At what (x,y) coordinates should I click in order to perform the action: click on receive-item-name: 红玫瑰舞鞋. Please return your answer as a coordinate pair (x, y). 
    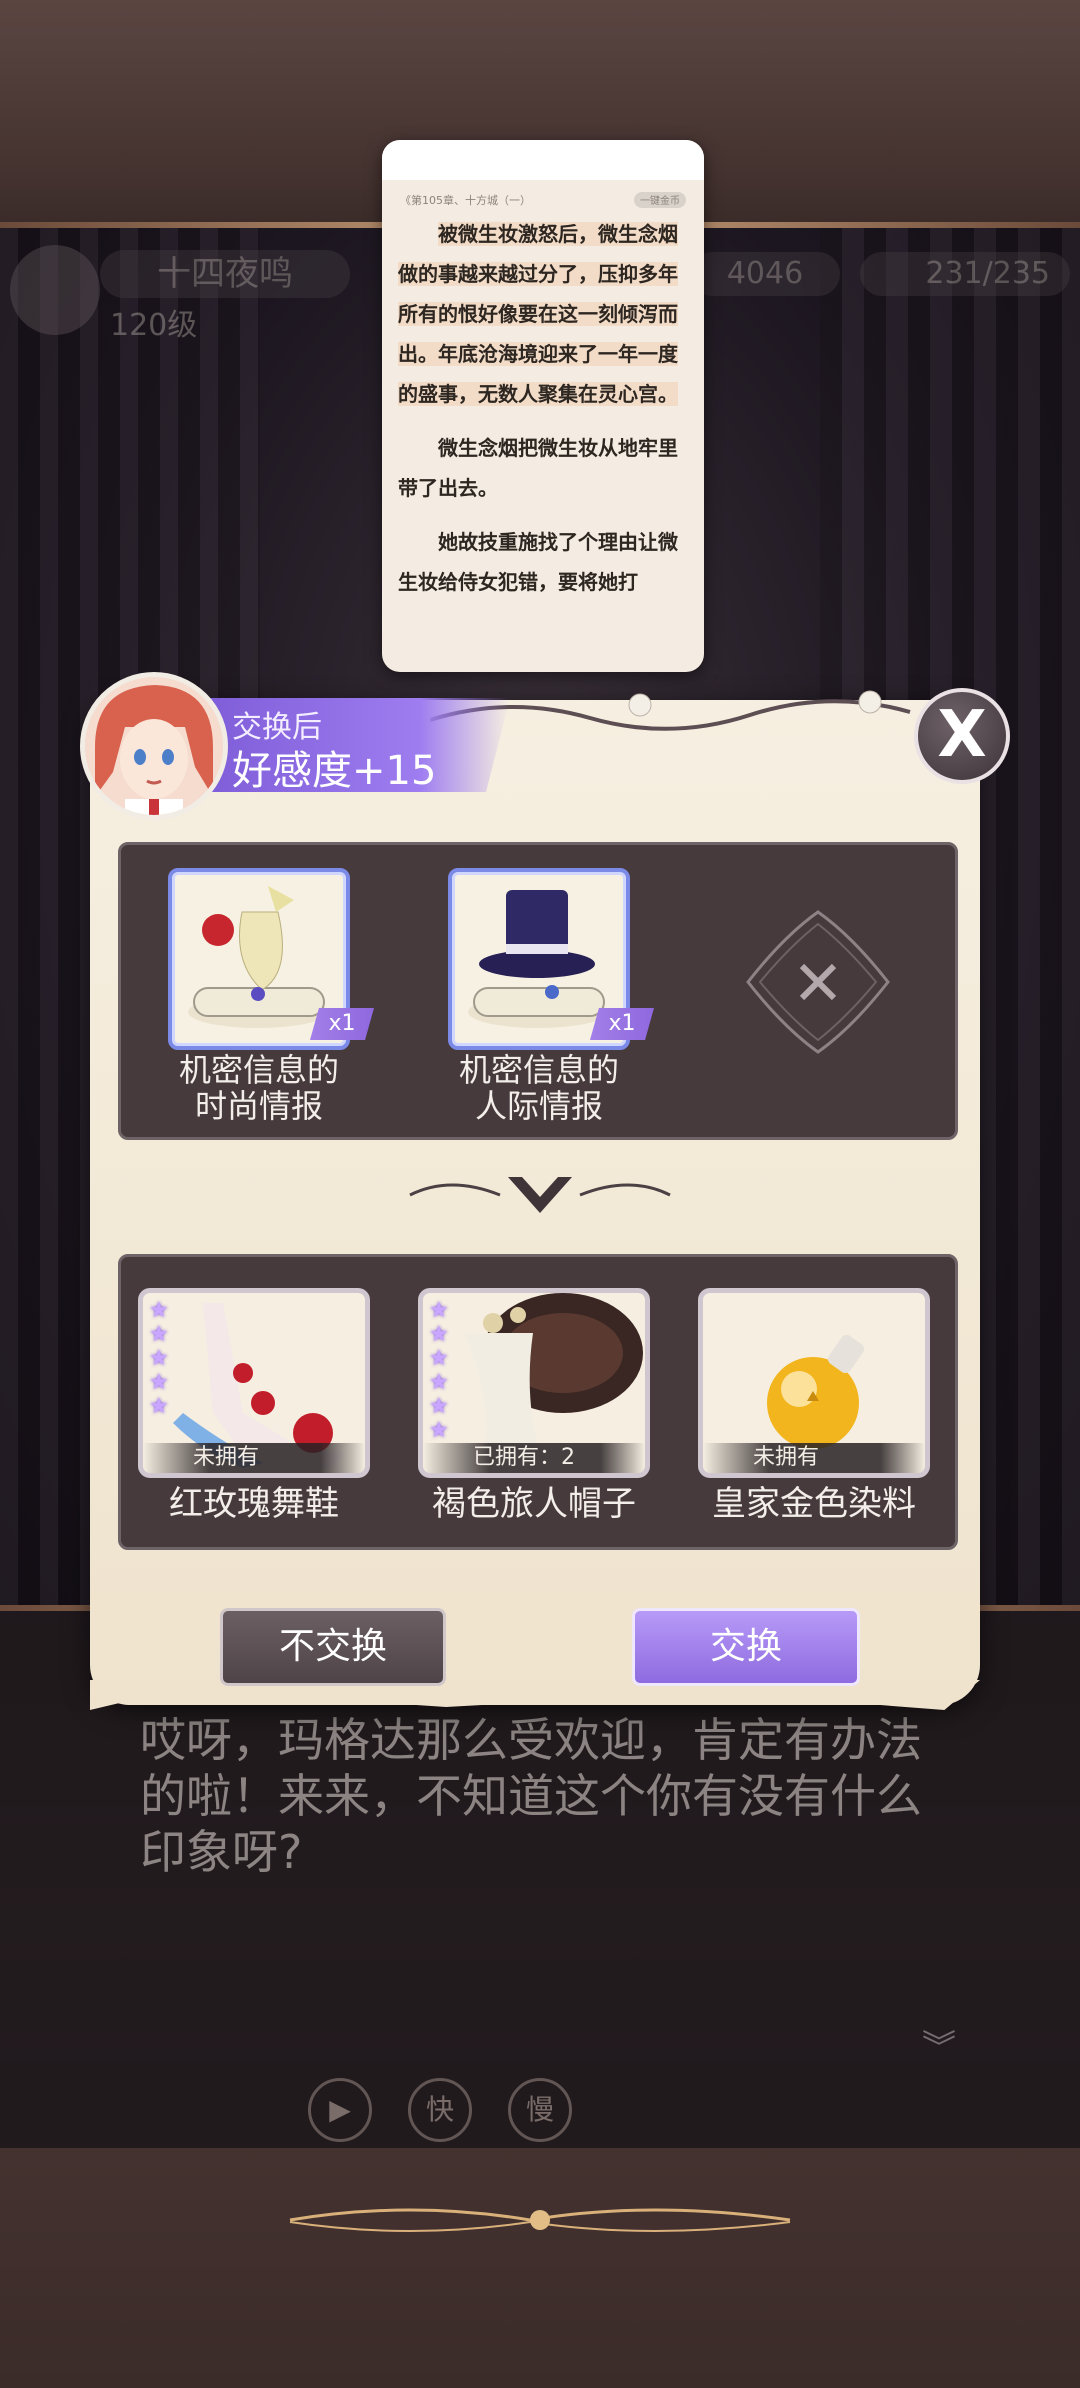
    Looking at the image, I should click on (254, 1504).